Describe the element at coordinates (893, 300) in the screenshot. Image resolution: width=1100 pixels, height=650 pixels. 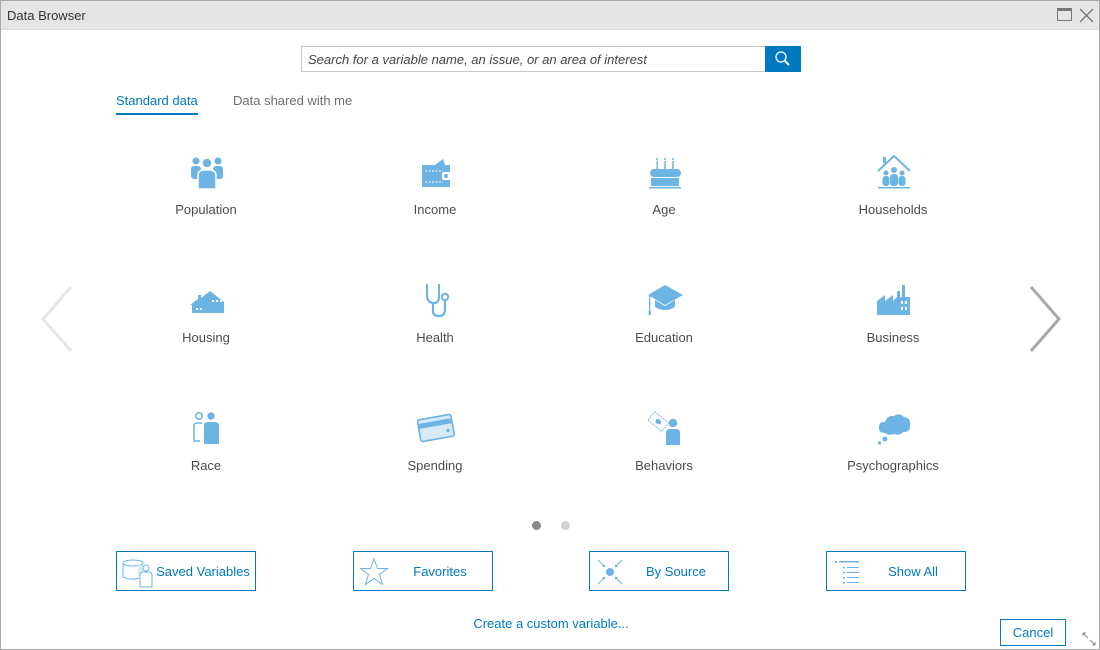
I see `factory-icon` at that location.